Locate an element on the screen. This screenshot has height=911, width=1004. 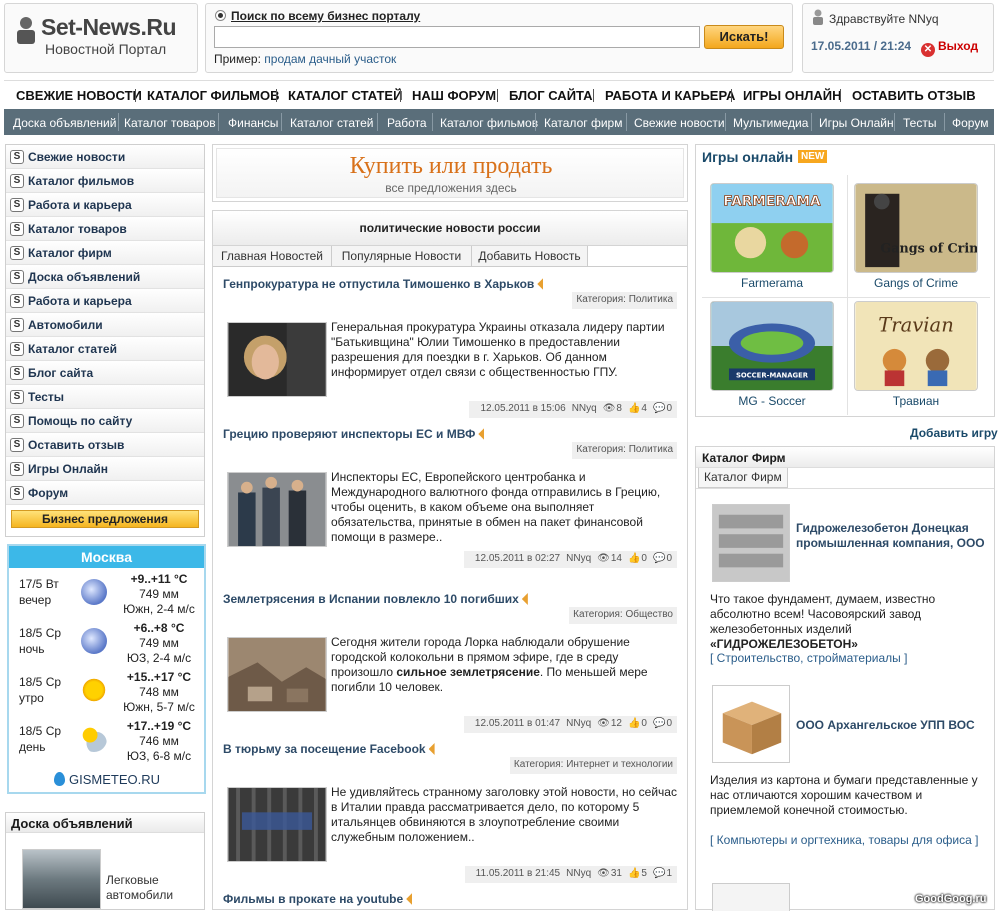
main-nav-item: КАТАЛОГ ФИЛЬМОВ is located at coordinates (213, 95).